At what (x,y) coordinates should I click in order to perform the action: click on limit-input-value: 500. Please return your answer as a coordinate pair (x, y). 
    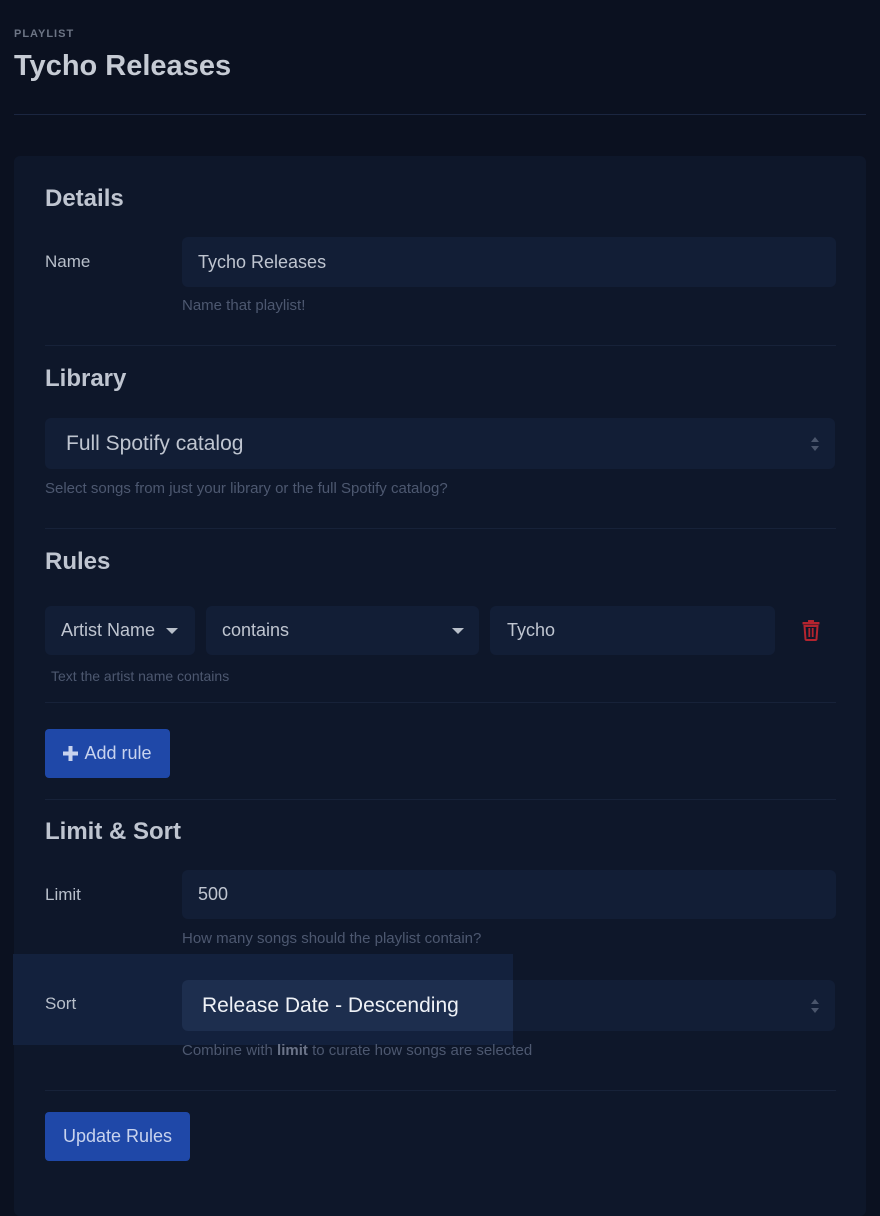
    Looking at the image, I should click on (213, 894).